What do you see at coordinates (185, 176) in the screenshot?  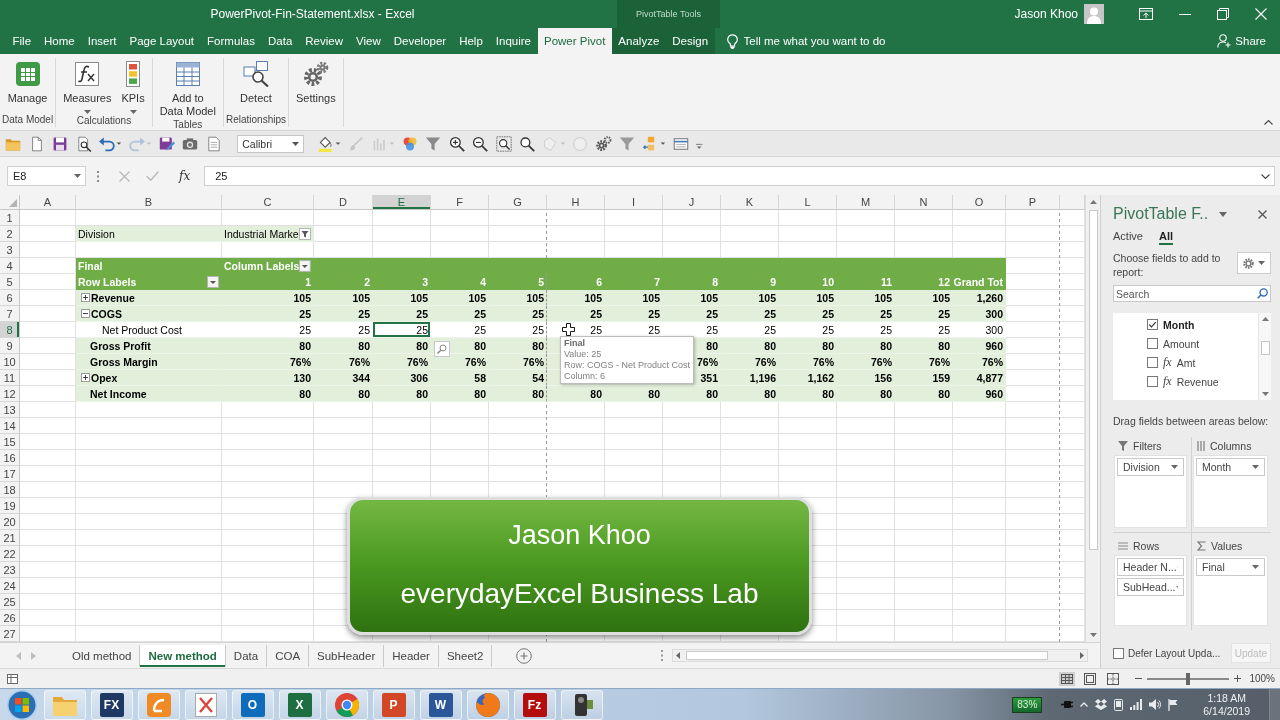 I see `insert-function-button: fx` at bounding box center [185, 176].